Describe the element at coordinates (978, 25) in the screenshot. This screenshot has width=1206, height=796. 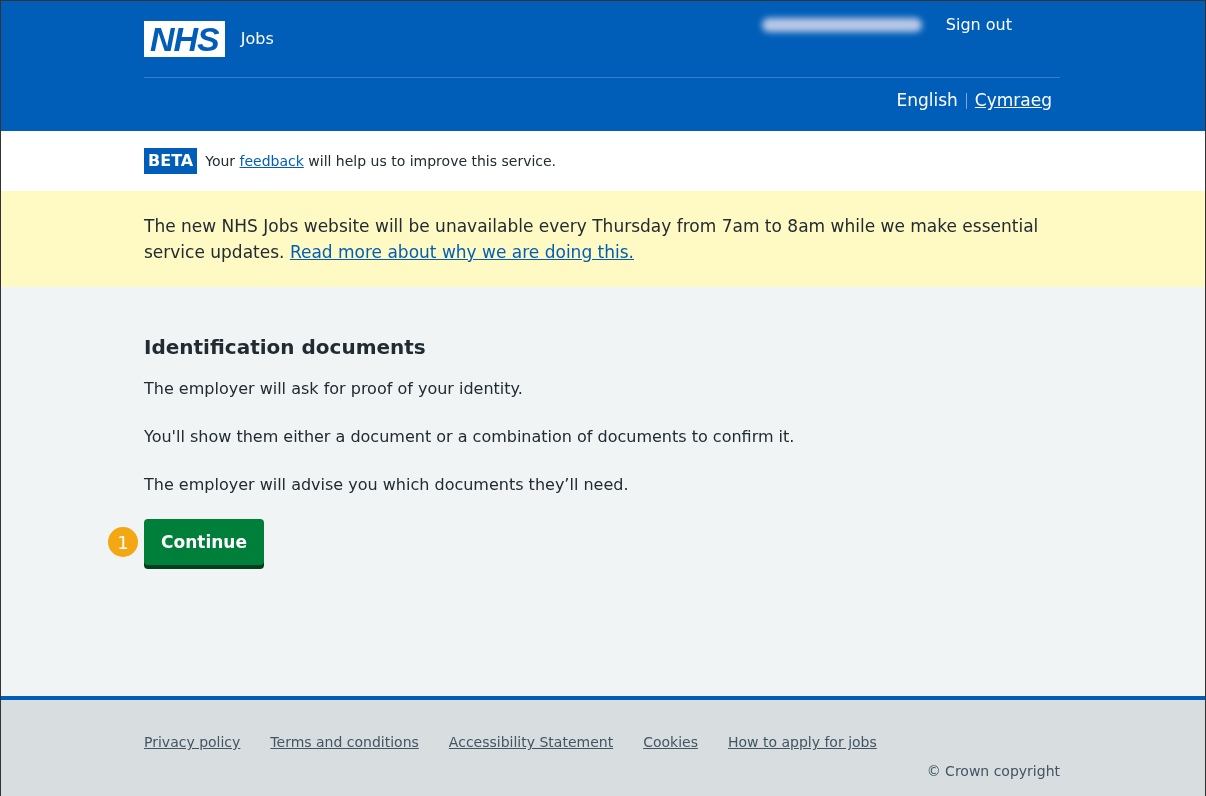
I see `sign-out-link: Sign out` at that location.